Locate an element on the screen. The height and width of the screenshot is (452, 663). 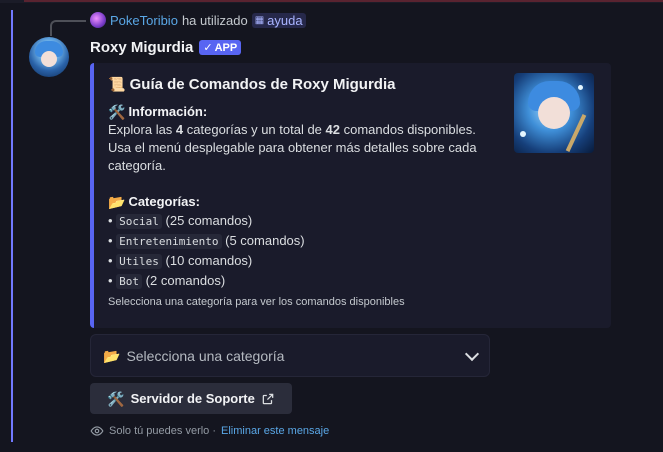
category-count: (10 comandos) is located at coordinates (209, 260).